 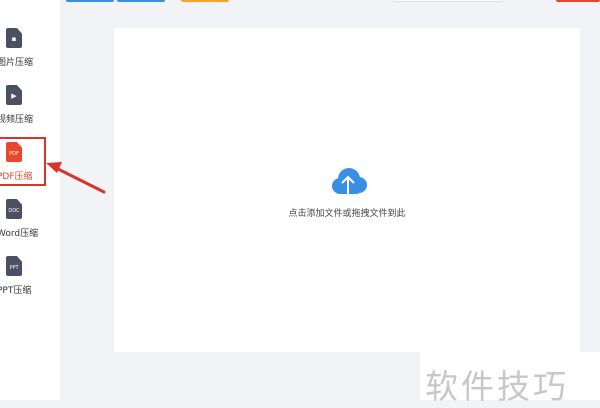 I want to click on watermark-text: 软件技巧, so click(x=497, y=386).